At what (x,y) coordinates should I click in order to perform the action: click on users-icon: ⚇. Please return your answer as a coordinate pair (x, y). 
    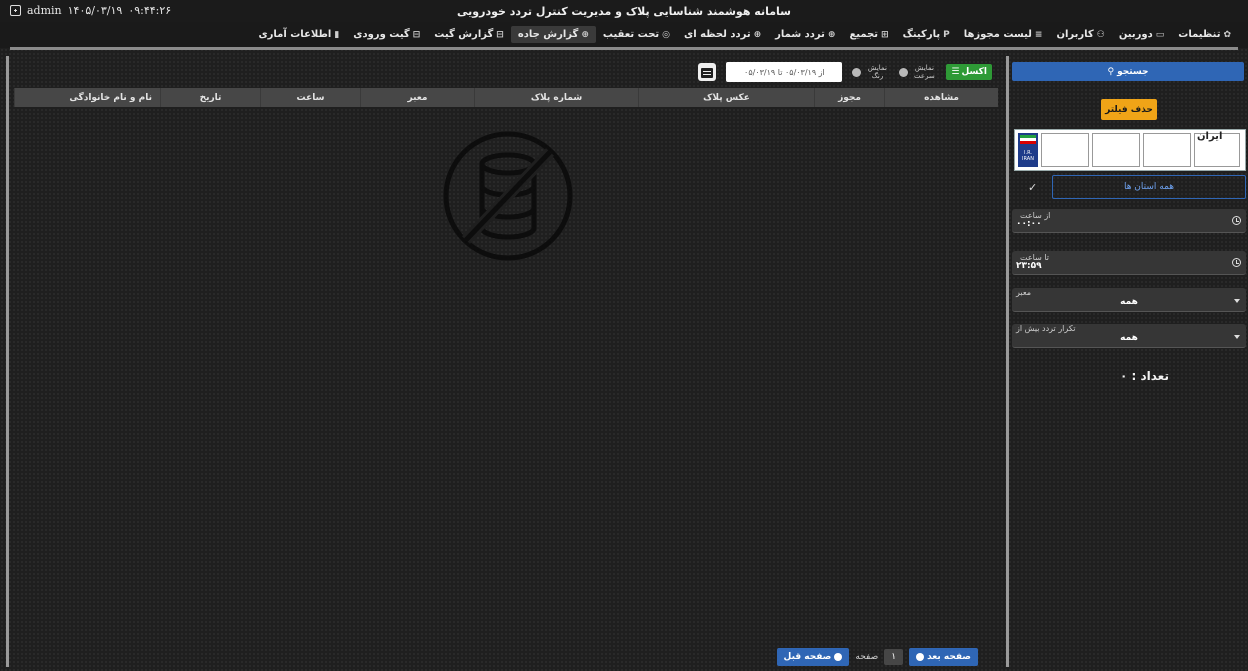
    Looking at the image, I should click on (1100, 34).